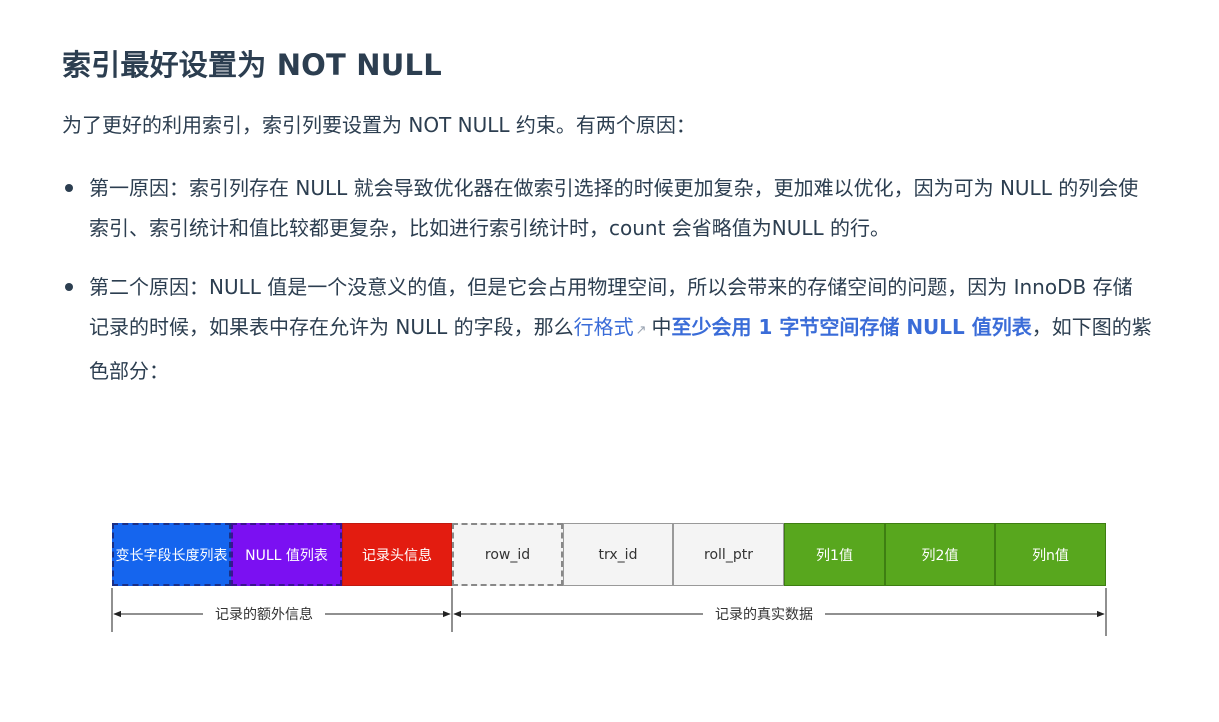 The width and height of the screenshot is (1219, 722). I want to click on column2-value-cell: 列2值, so click(940, 554).